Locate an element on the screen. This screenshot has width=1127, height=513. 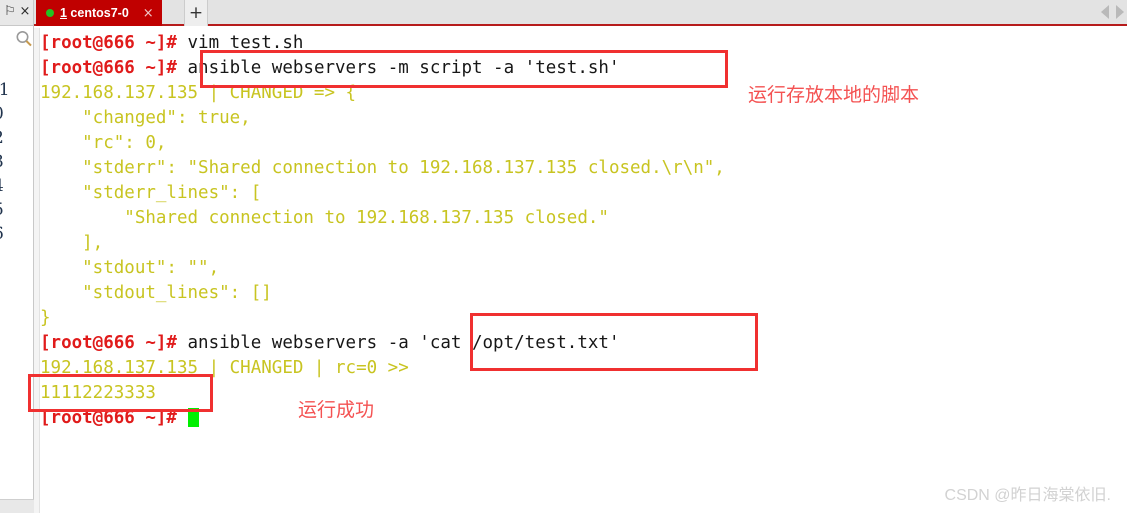
chevron-left-icon is located at coordinates (1105, 12).